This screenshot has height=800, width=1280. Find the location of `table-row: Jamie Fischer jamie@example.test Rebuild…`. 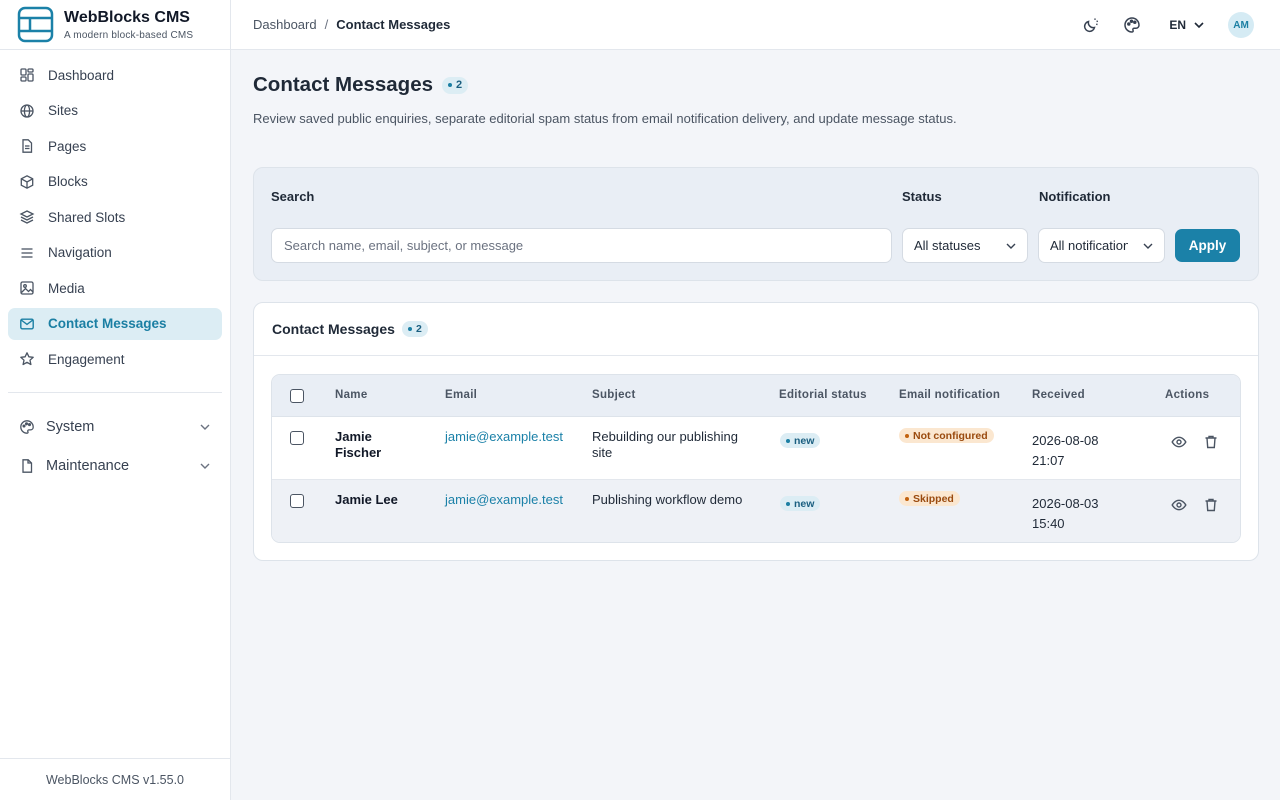

table-row: Jamie Fischer jamie@example.test Rebuild… is located at coordinates (756, 448).